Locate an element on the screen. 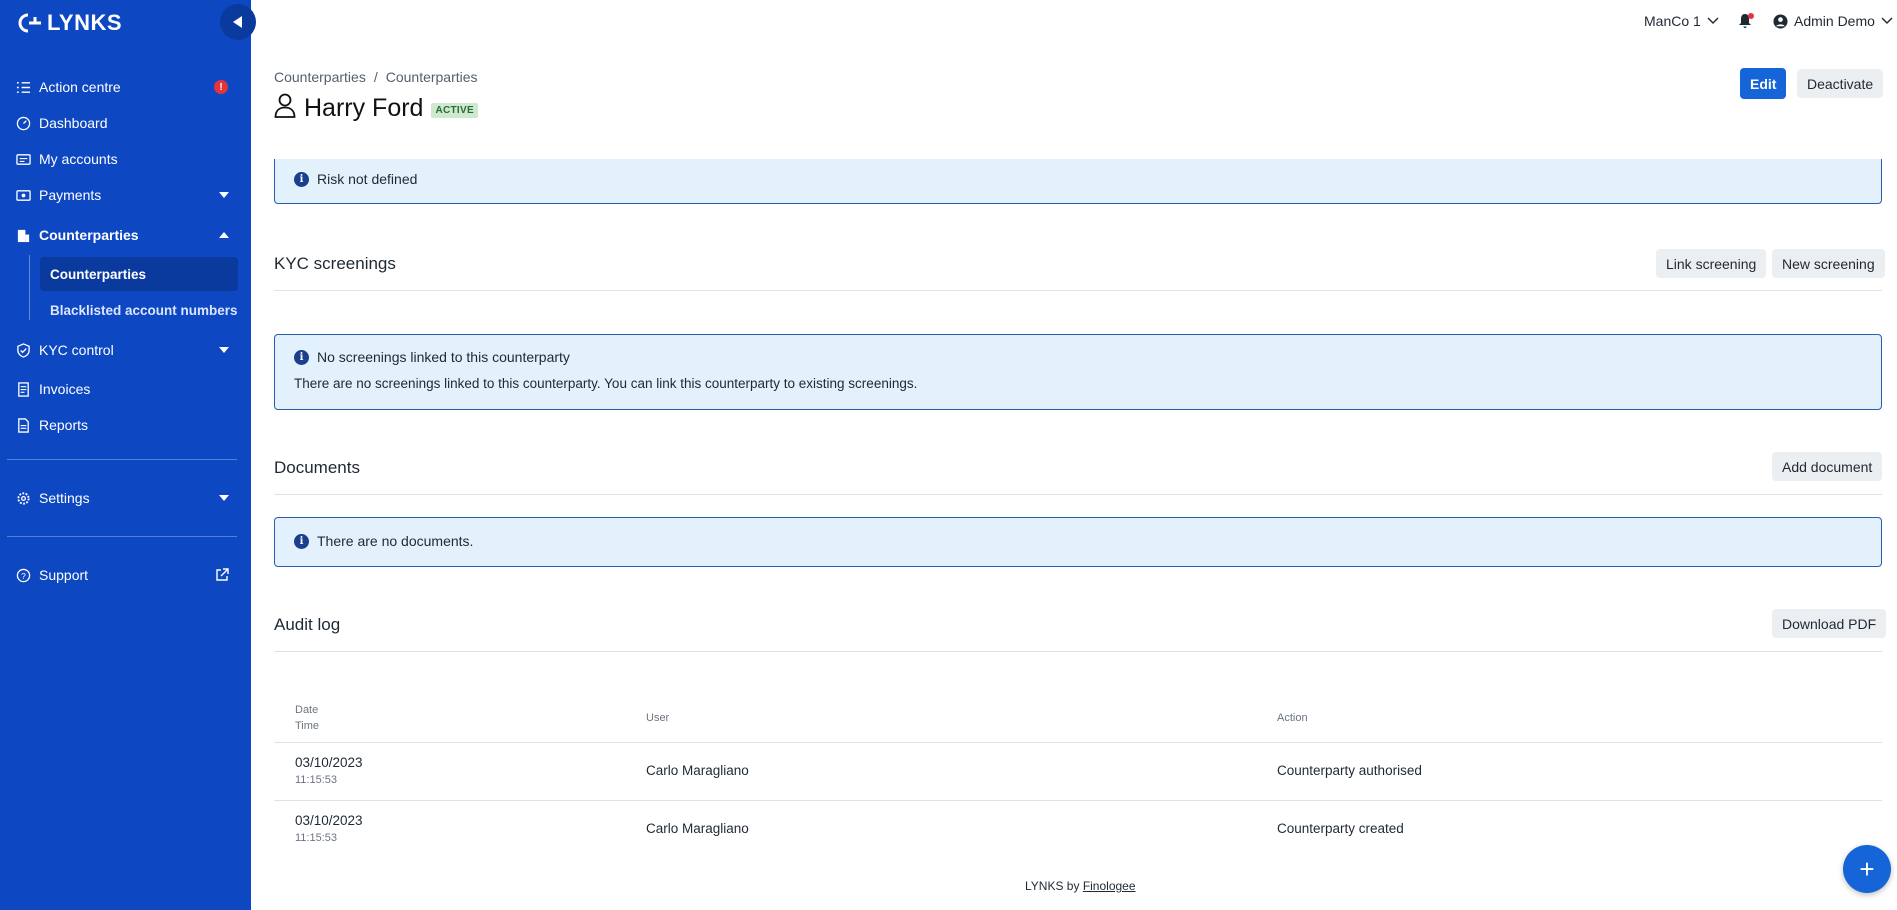  row-action: Counterparty authorised is located at coordinates (1349, 770).